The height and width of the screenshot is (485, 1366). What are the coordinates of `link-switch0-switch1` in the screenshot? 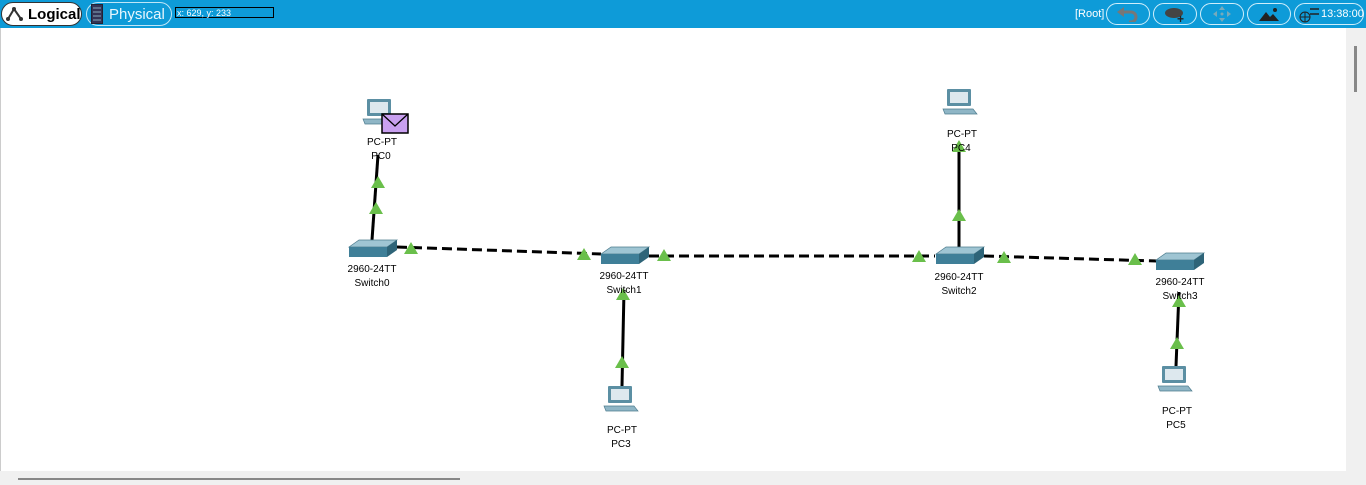 It's located at (499, 250).